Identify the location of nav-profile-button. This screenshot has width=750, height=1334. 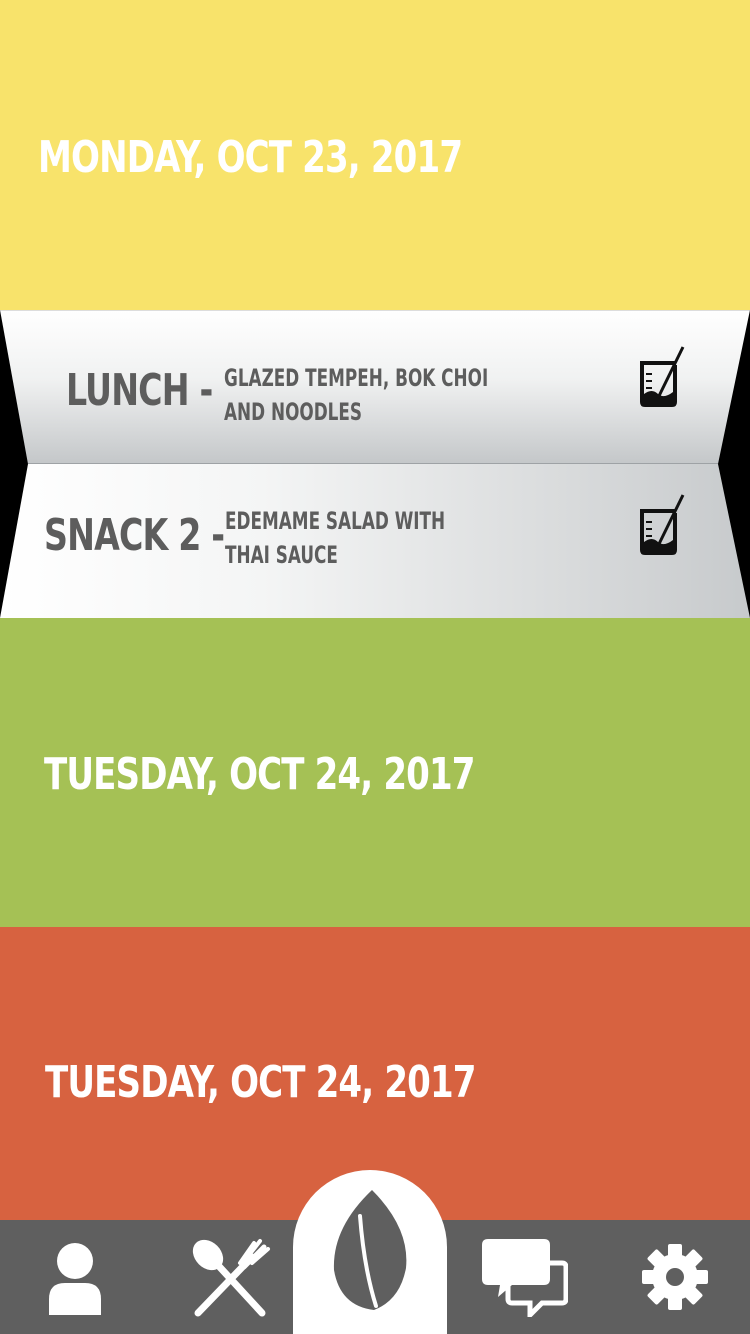
(75, 1277).